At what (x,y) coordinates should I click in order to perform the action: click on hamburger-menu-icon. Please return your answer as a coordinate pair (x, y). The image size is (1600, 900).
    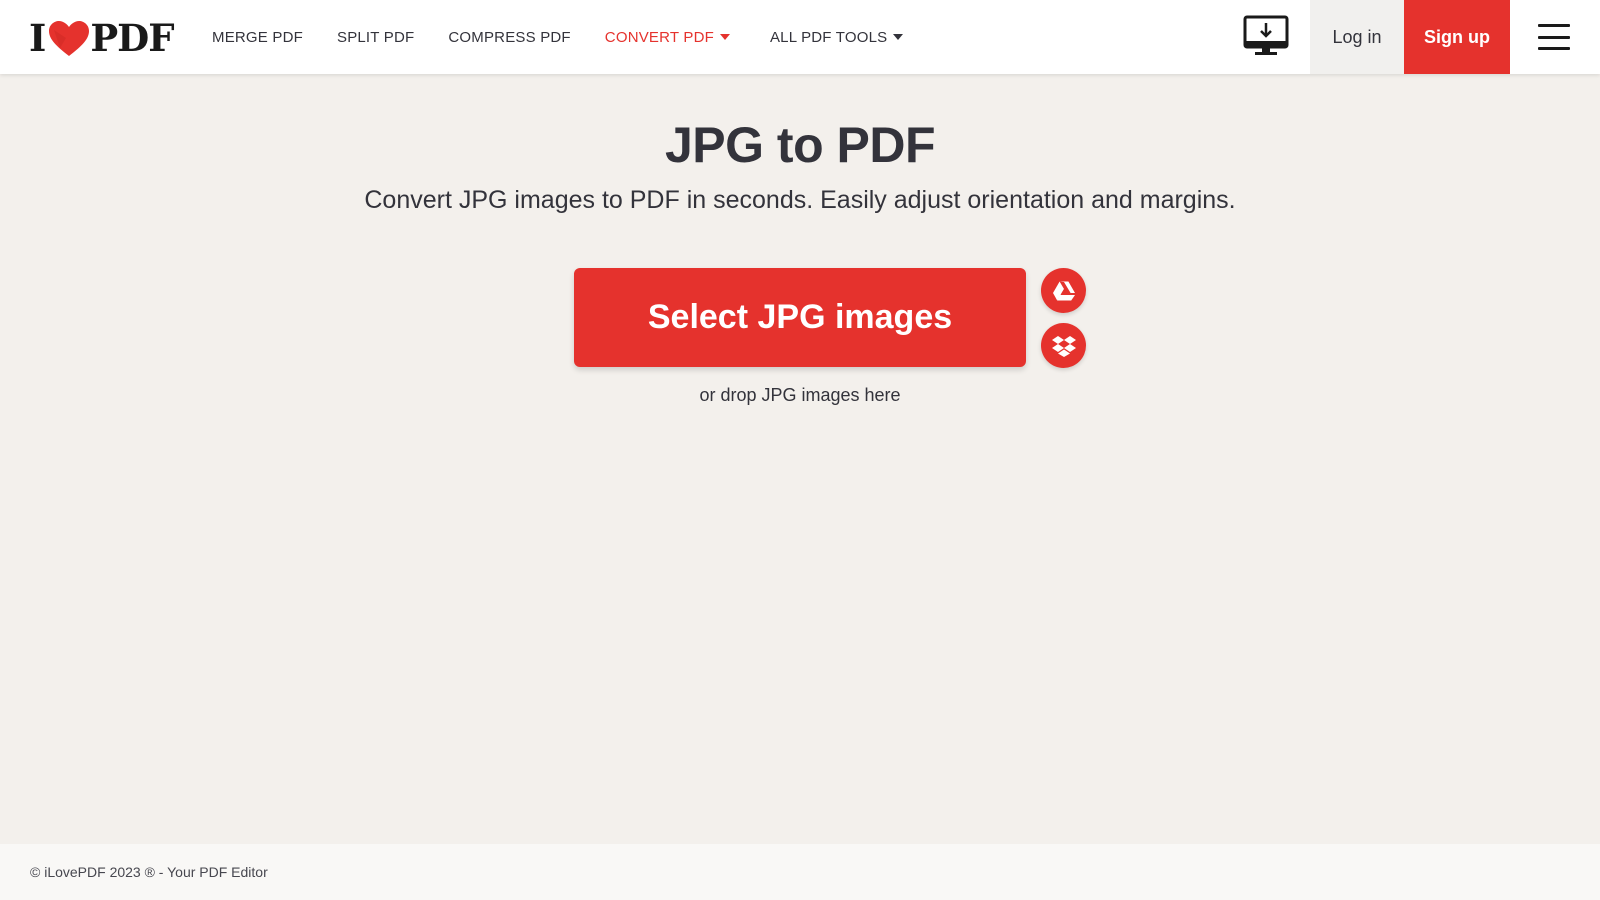
    Looking at the image, I should click on (1554, 37).